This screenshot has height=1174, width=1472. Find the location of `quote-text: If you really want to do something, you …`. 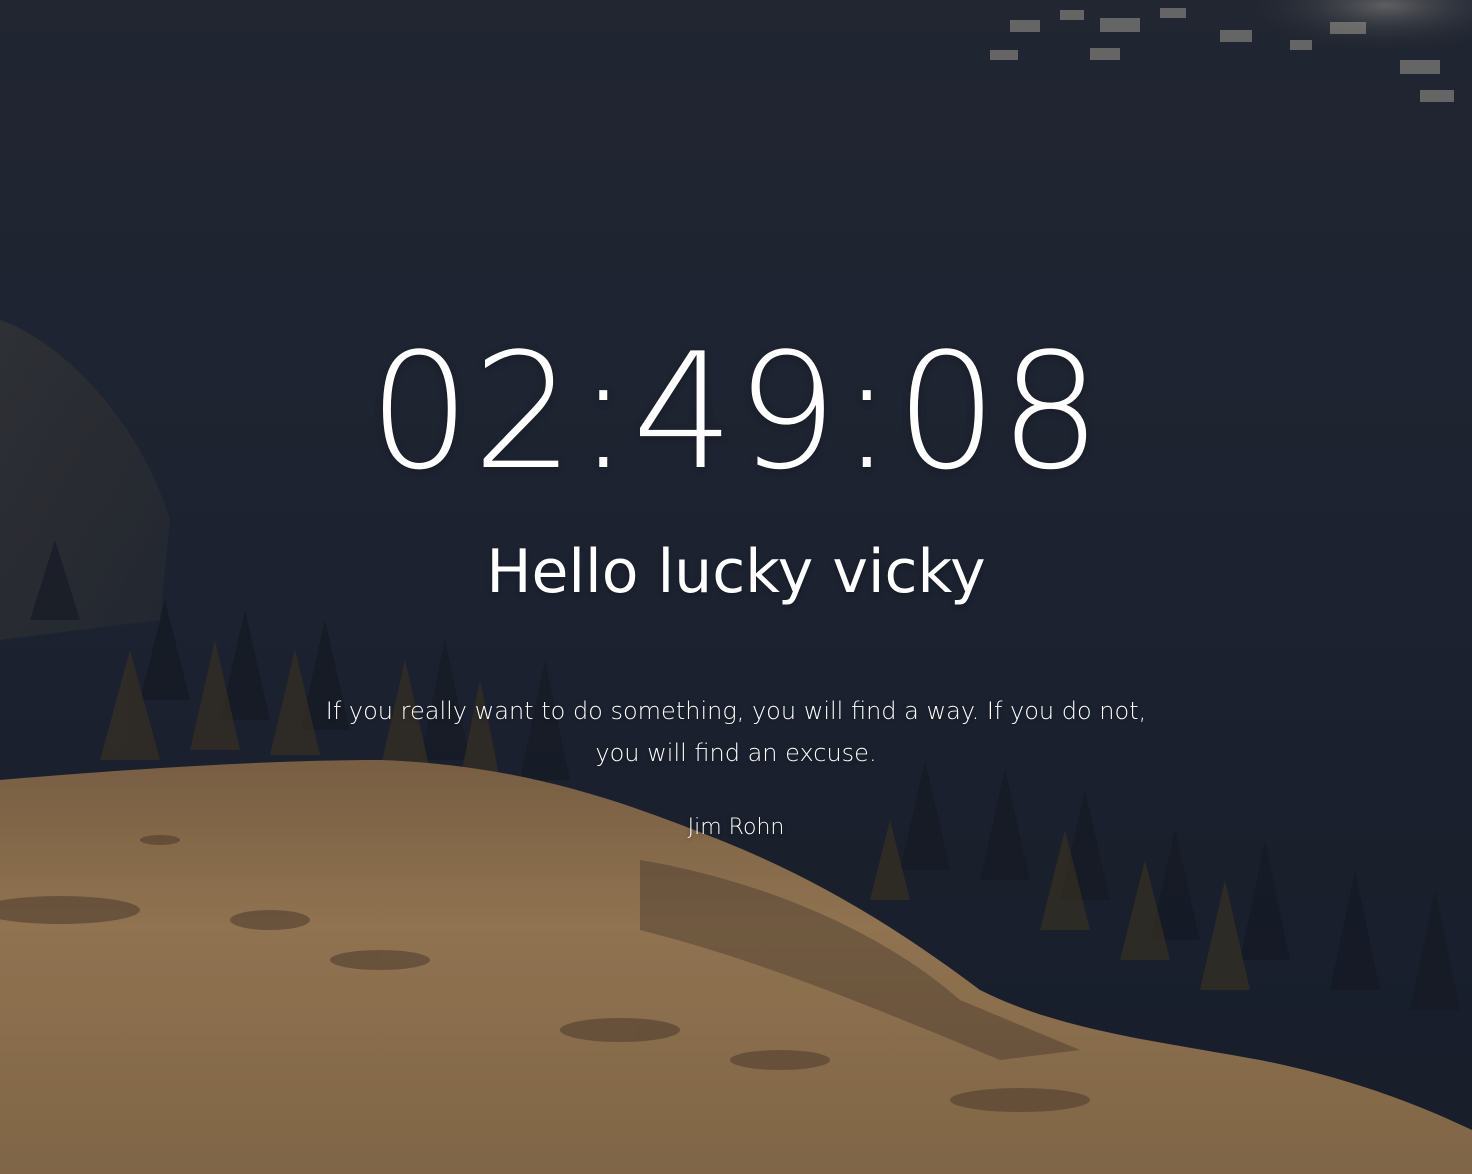

quote-text: If you really want to do something, you … is located at coordinates (736, 732).